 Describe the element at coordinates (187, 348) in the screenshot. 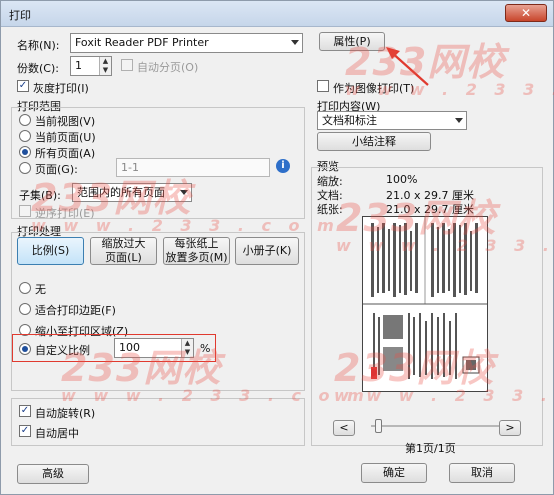

I see `custom-scale-stepper: ▲ ▼` at that location.